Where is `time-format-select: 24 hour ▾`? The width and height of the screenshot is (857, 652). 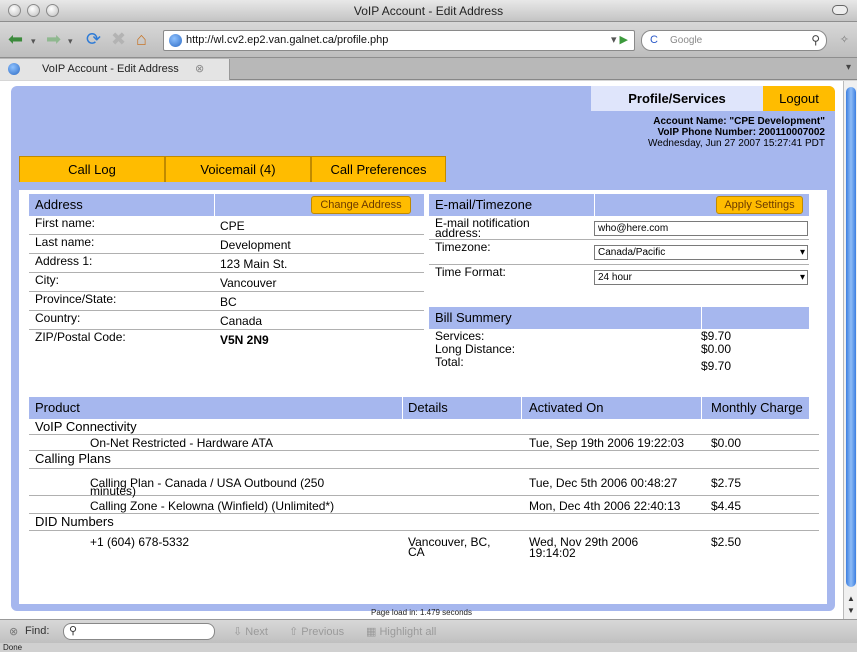
time-format-select: 24 hour ▾ is located at coordinates (701, 277).